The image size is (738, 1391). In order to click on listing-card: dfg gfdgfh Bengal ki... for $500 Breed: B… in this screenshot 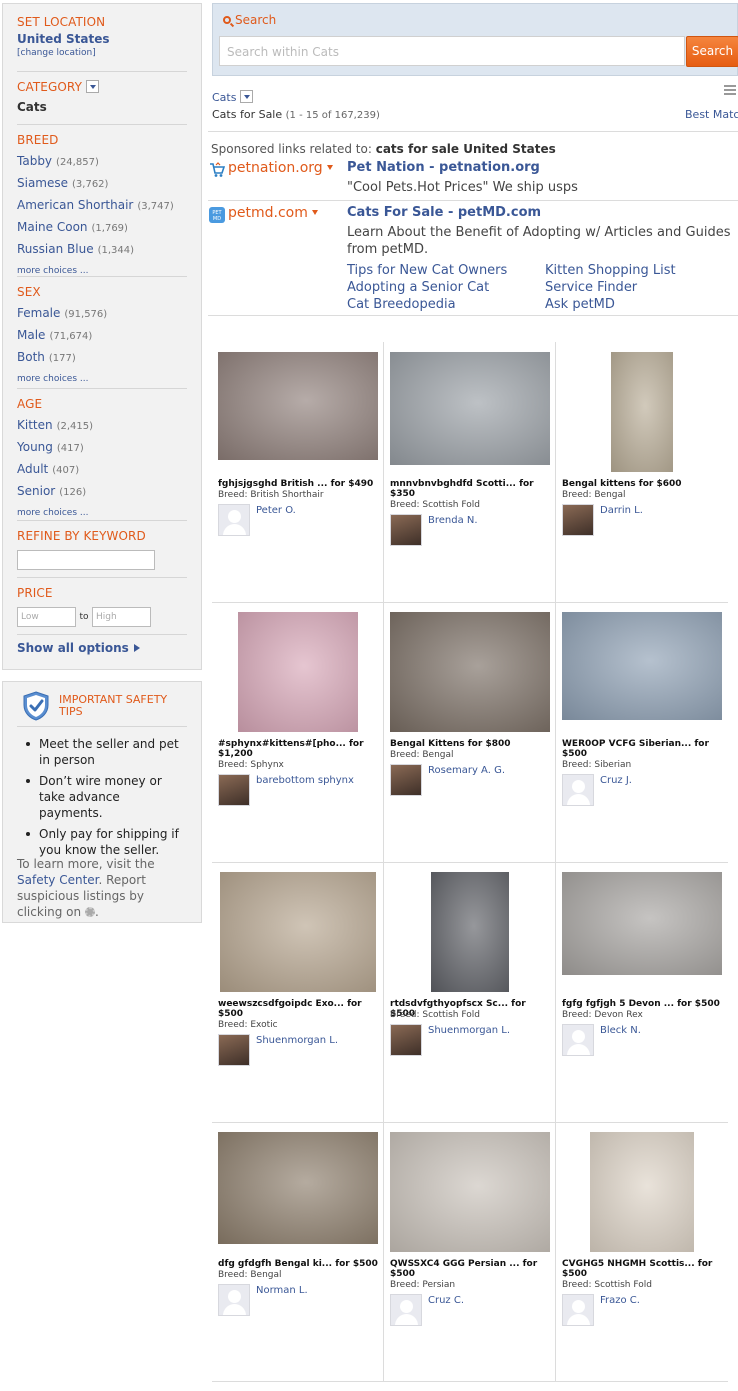, I will do `click(298, 1252)`.